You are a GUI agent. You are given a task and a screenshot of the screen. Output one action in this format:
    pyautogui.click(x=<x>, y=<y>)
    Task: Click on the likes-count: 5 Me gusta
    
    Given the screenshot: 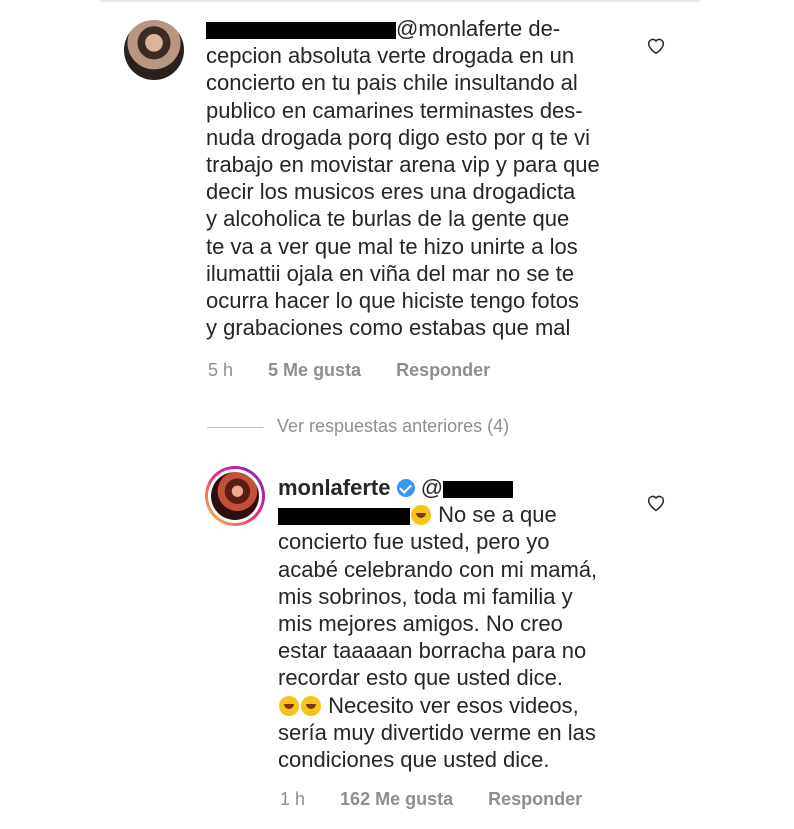 What is the action you would take?
    pyautogui.click(x=314, y=370)
    